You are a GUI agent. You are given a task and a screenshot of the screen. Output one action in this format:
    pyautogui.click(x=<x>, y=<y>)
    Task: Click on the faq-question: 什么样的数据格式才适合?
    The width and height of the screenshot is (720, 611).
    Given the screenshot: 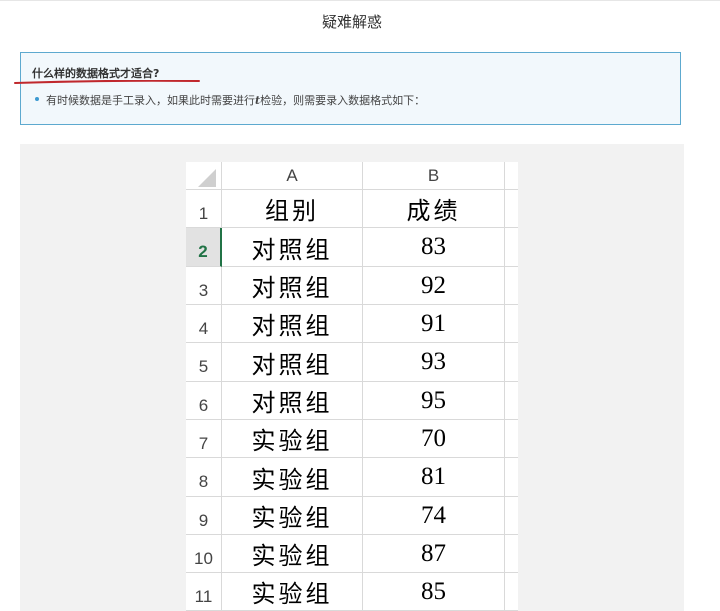 What is the action you would take?
    pyautogui.click(x=96, y=73)
    